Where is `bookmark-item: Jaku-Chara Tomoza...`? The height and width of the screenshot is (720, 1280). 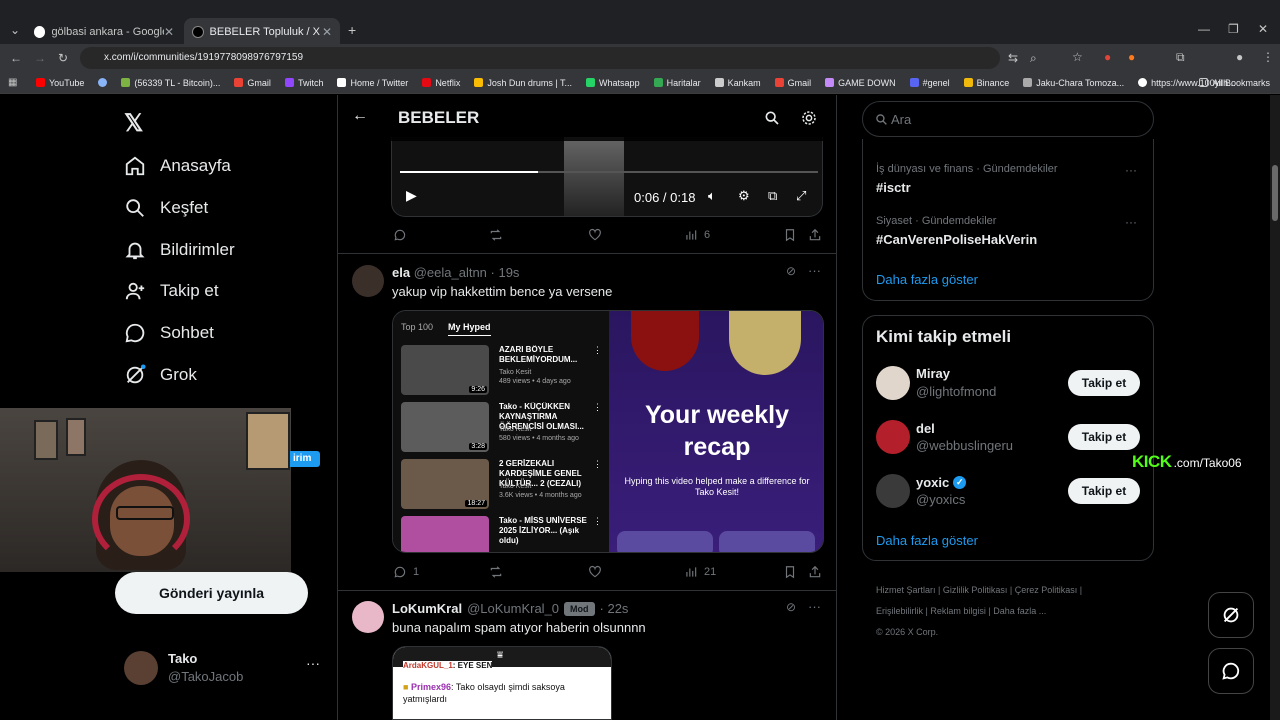 bookmark-item: Jaku-Chara Tomoza... is located at coordinates (1073, 83).